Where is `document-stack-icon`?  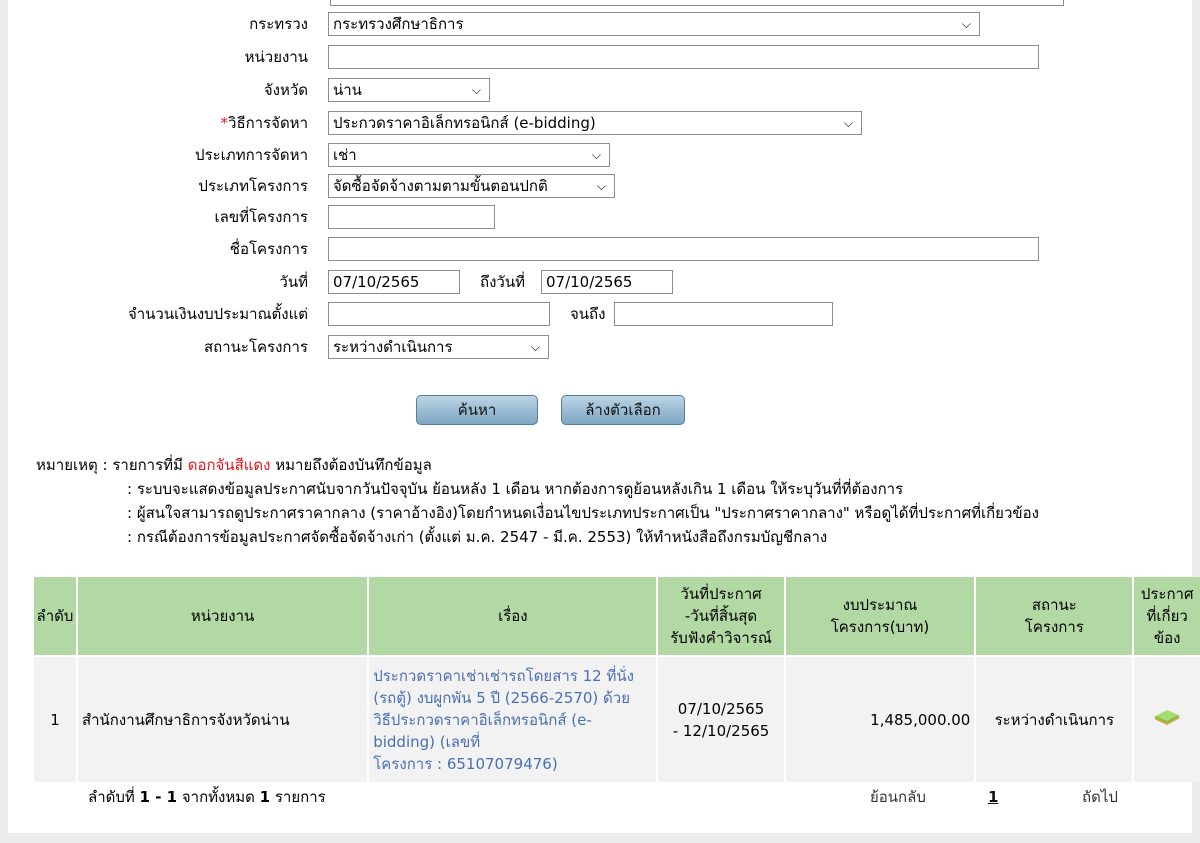 document-stack-icon is located at coordinates (1167, 717).